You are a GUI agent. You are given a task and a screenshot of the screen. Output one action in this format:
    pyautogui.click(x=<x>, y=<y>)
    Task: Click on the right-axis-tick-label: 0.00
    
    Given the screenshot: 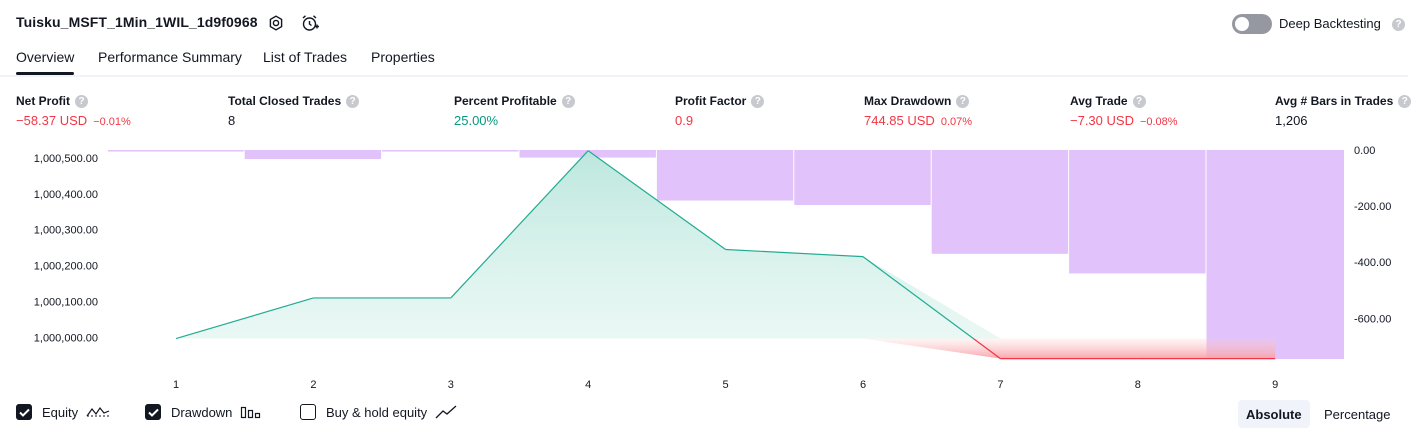 What is the action you would take?
    pyautogui.click(x=1364, y=151)
    